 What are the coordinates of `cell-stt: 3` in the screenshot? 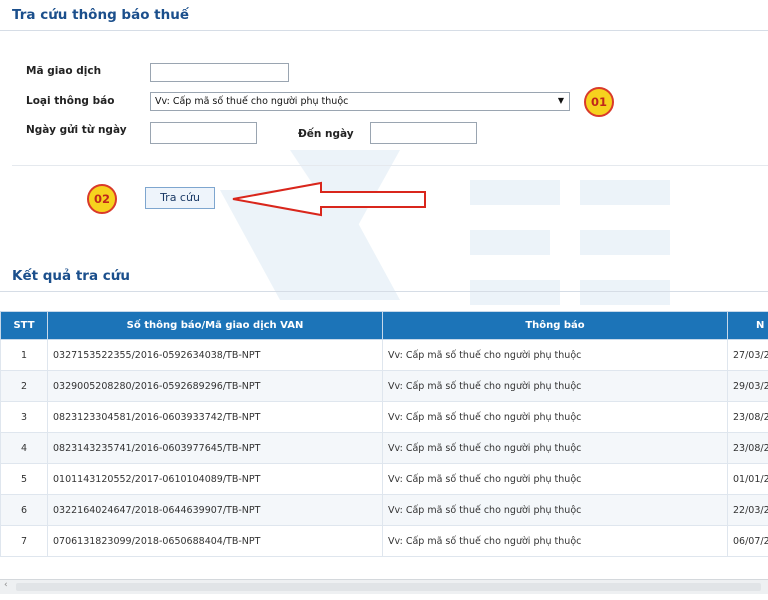 It's located at (24, 417).